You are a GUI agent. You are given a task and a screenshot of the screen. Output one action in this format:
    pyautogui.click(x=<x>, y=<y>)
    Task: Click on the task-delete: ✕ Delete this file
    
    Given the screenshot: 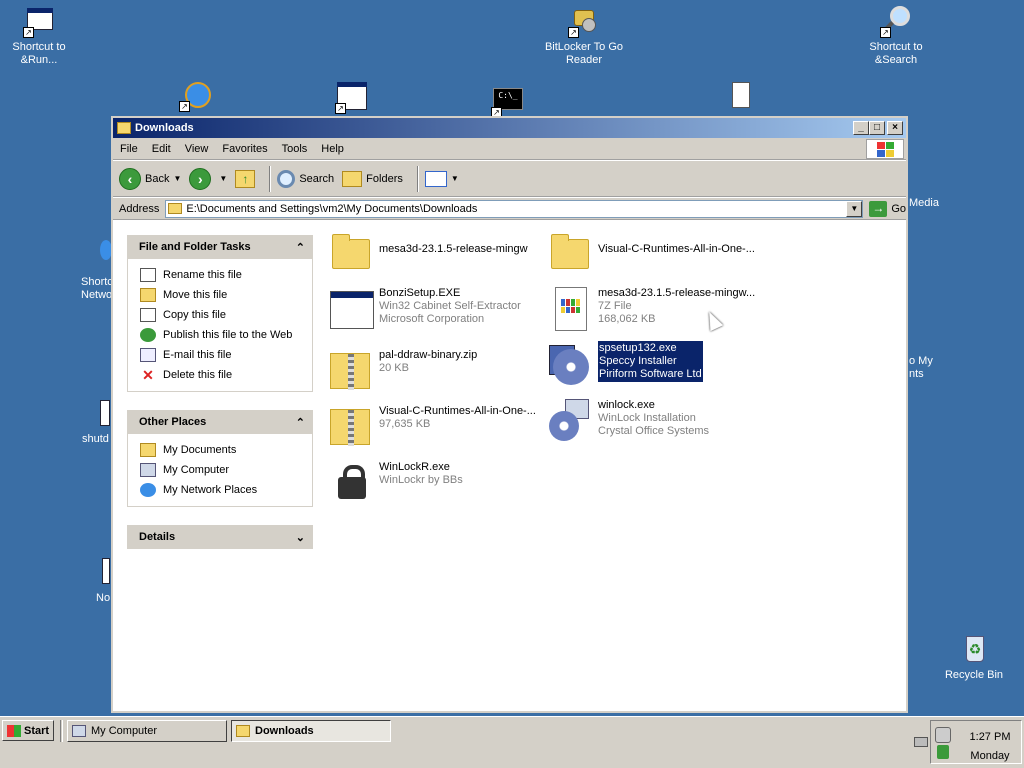 What is the action you would take?
    pyautogui.click(x=221, y=375)
    